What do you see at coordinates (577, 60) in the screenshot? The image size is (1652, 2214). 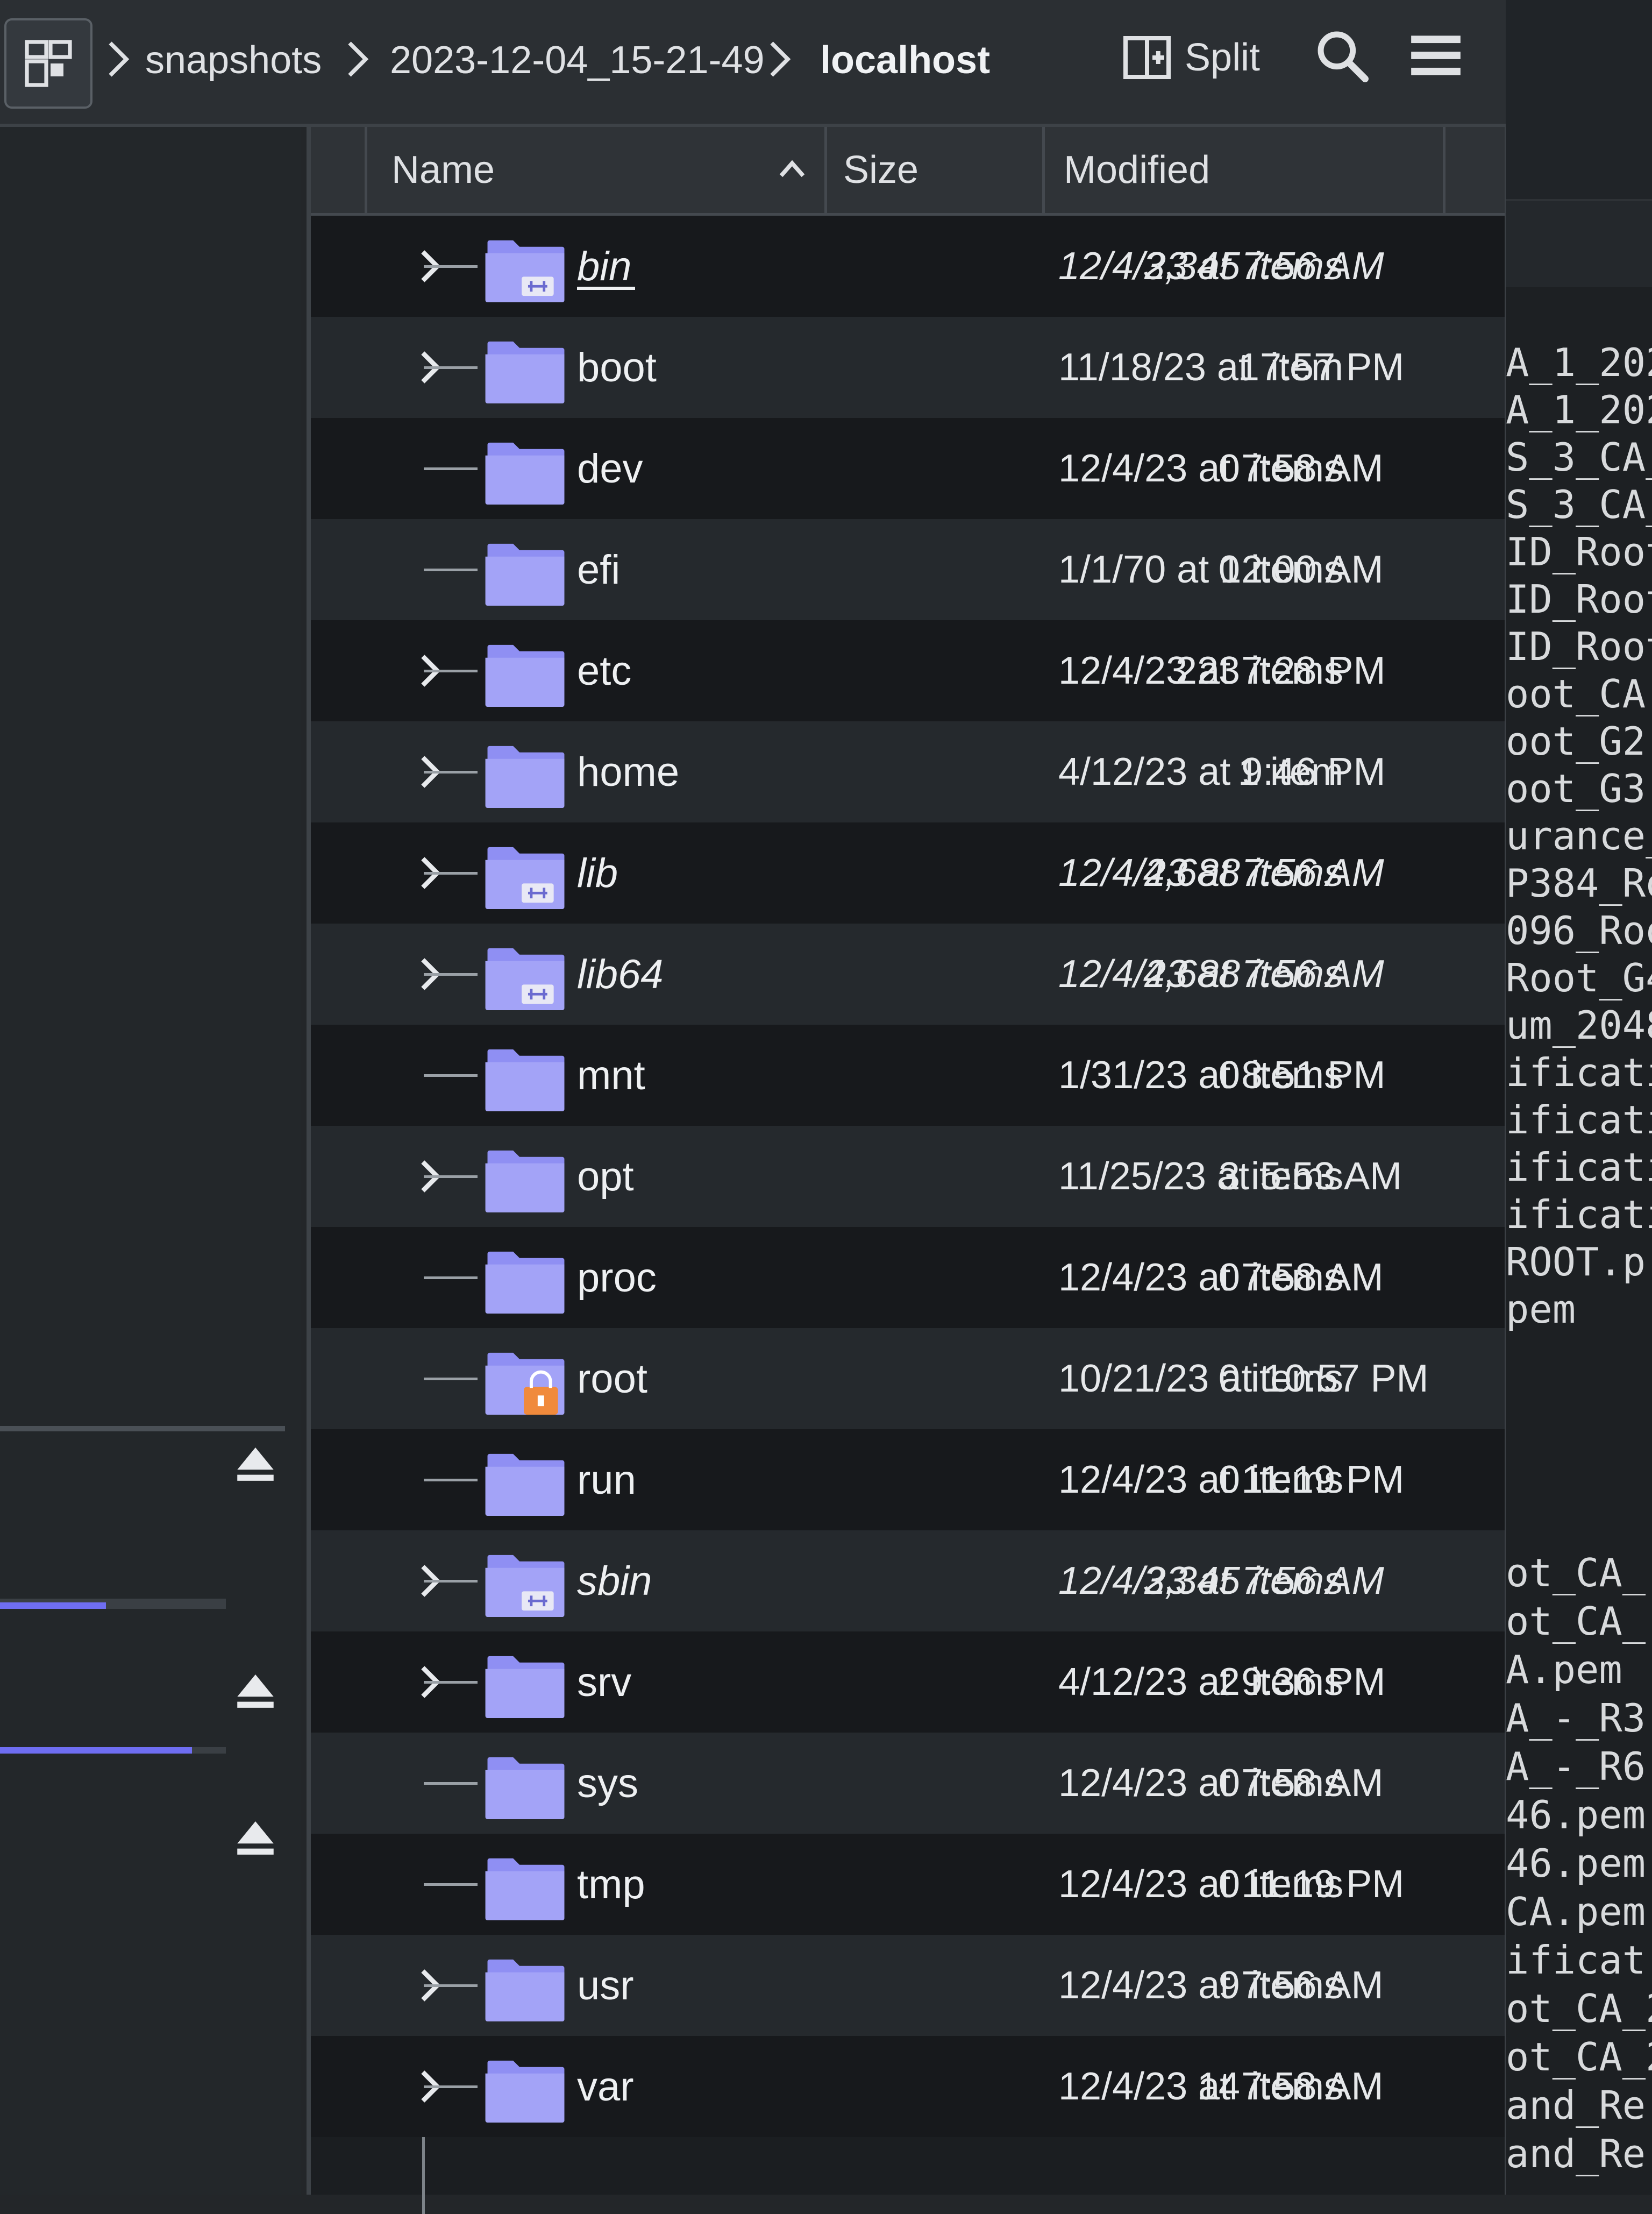 I see `breadcrumb-item-date: 2023-12-04_15-21-49` at bounding box center [577, 60].